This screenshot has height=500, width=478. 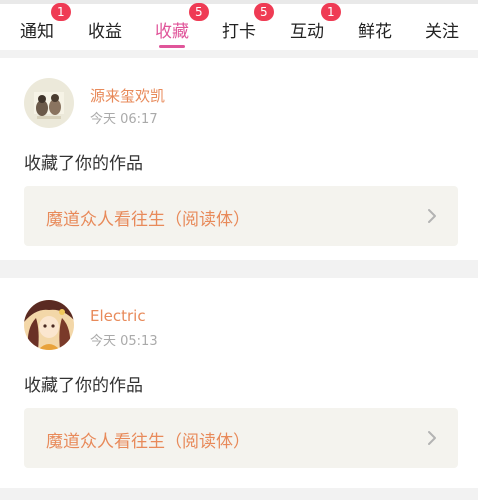 What do you see at coordinates (124, 341) in the screenshot?
I see `timestamp: 今天 05:13` at bounding box center [124, 341].